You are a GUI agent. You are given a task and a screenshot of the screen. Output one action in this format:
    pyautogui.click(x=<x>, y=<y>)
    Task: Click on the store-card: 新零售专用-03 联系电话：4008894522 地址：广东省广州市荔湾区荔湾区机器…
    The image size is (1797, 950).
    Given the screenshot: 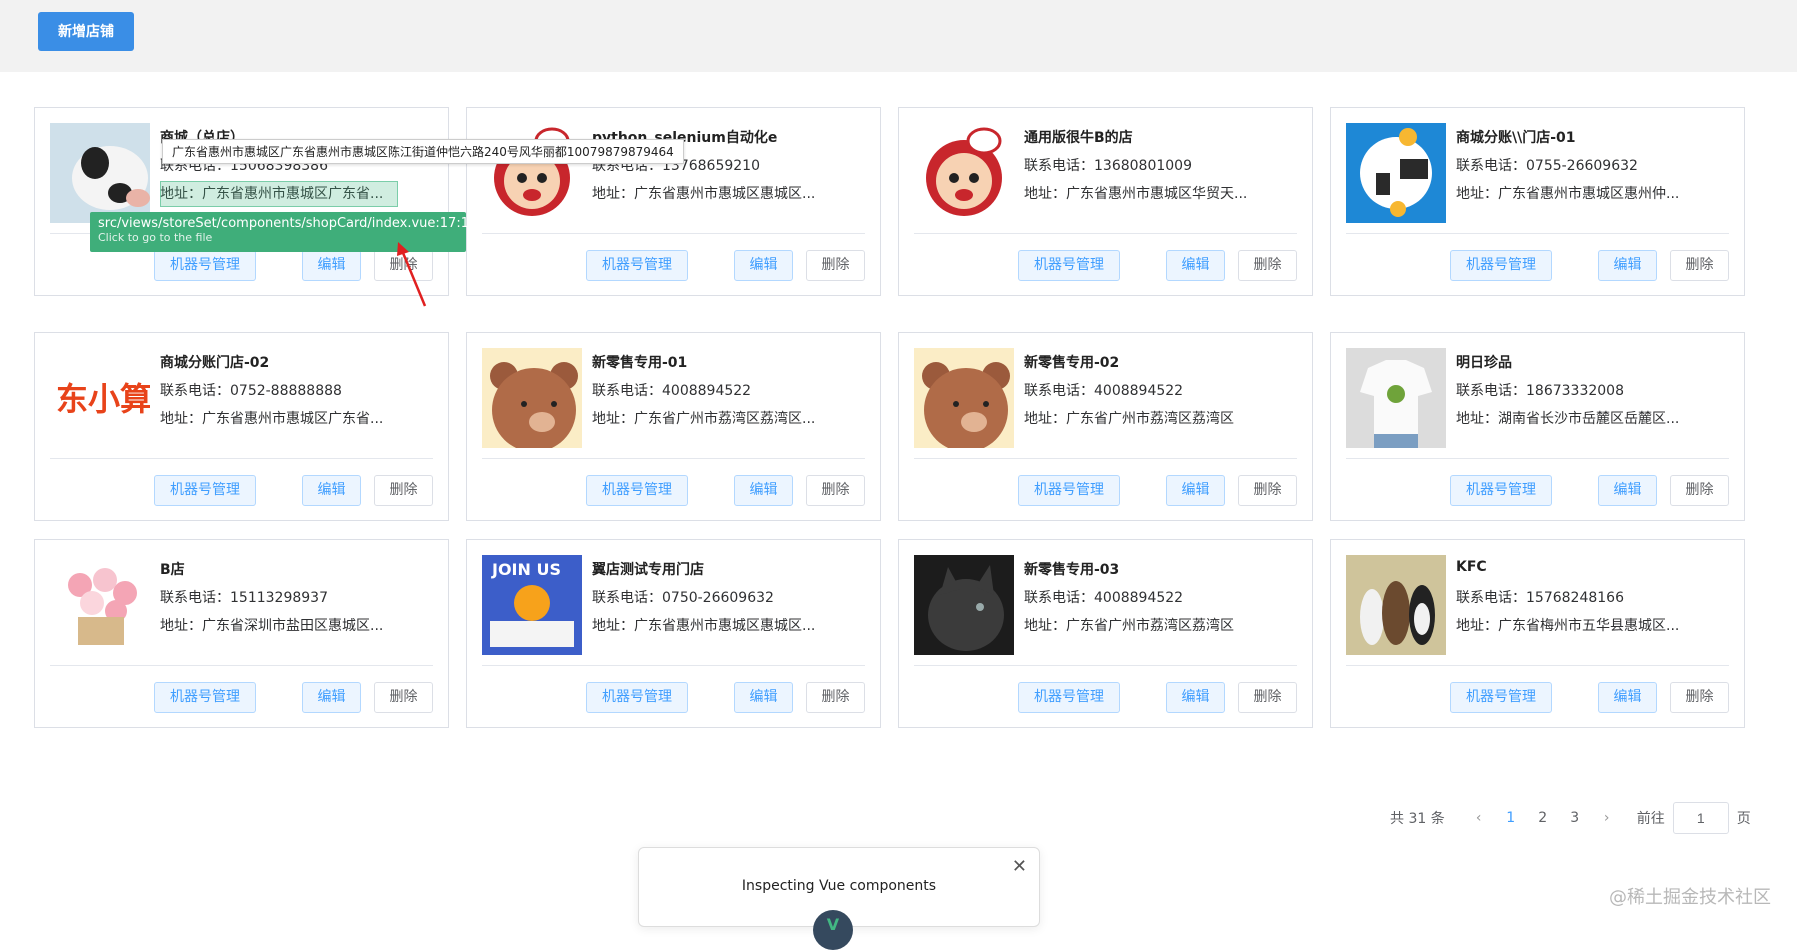 What is the action you would take?
    pyautogui.click(x=1105, y=633)
    